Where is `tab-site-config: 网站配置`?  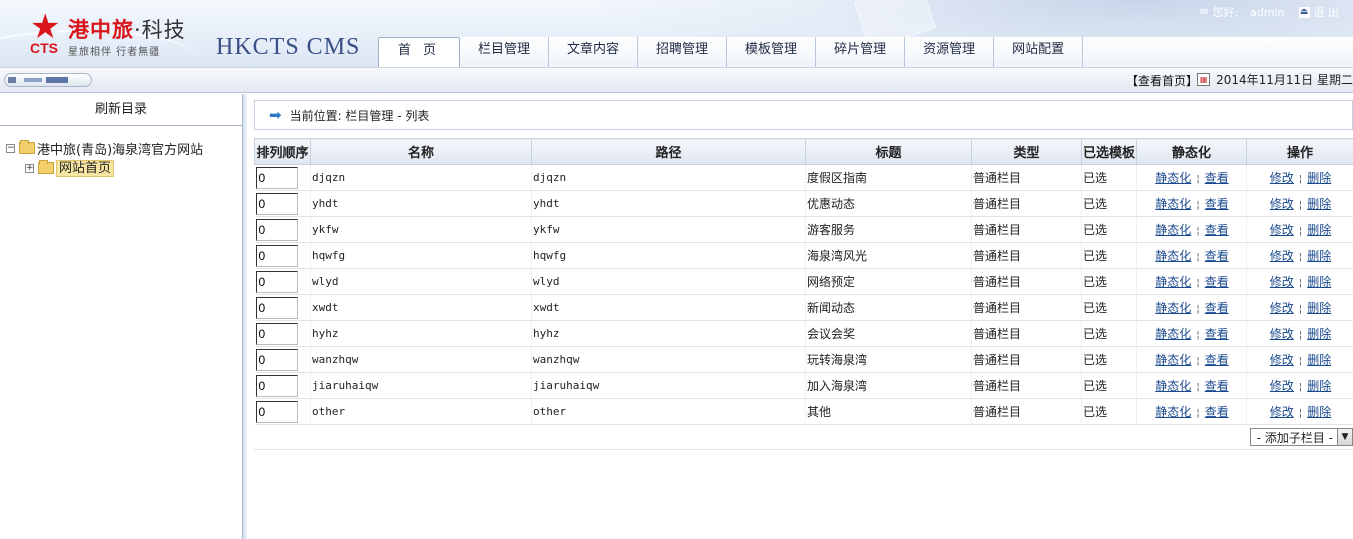 tab-site-config: 网站配置 is located at coordinates (1039, 52).